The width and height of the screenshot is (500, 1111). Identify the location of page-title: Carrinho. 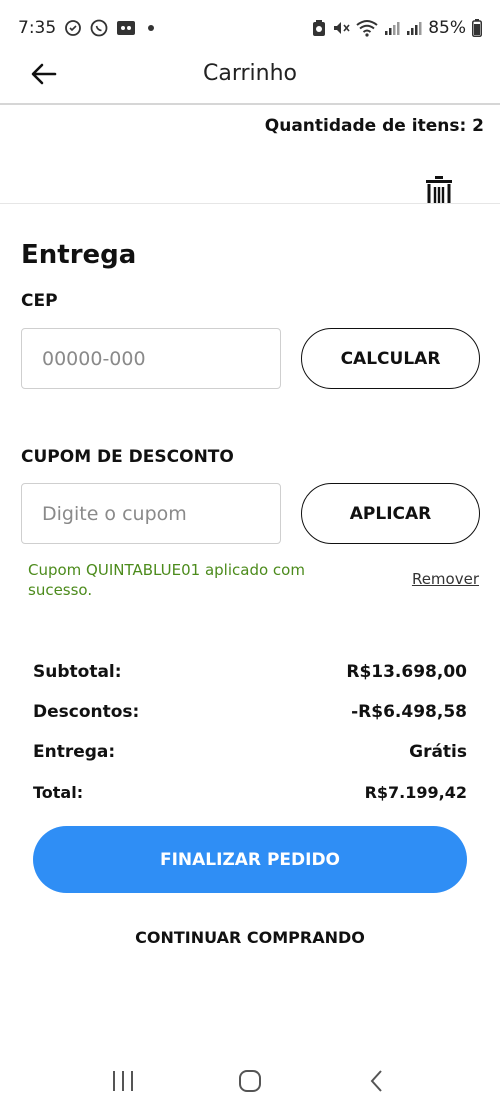
(249, 73).